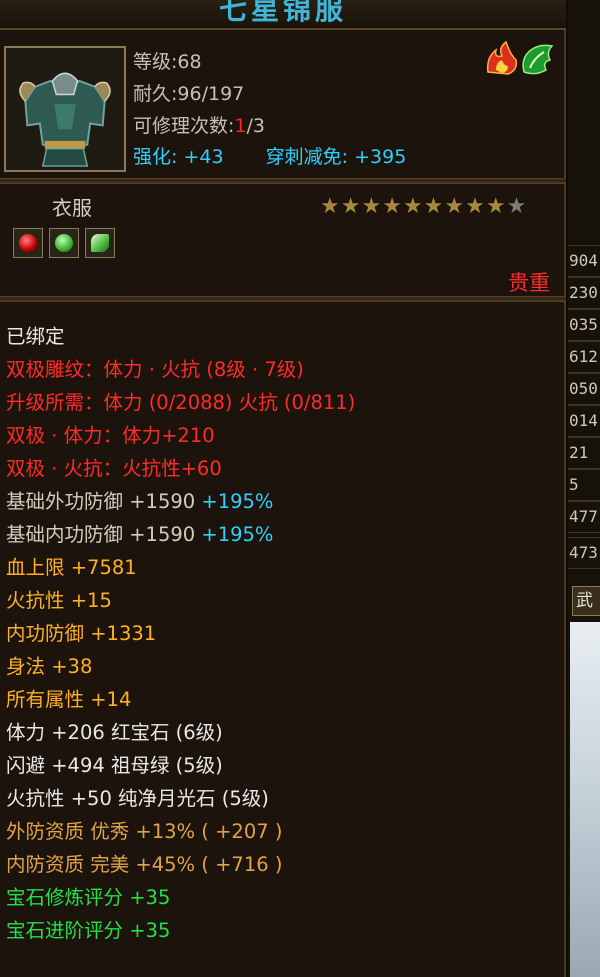 The height and width of the screenshot is (977, 600). I want to click on header-divider, so click(283, 181).